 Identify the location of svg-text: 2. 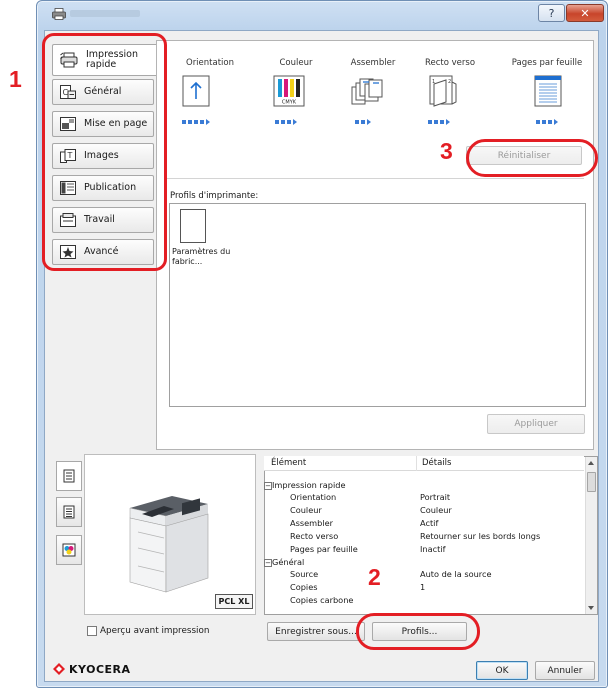
(449, 82).